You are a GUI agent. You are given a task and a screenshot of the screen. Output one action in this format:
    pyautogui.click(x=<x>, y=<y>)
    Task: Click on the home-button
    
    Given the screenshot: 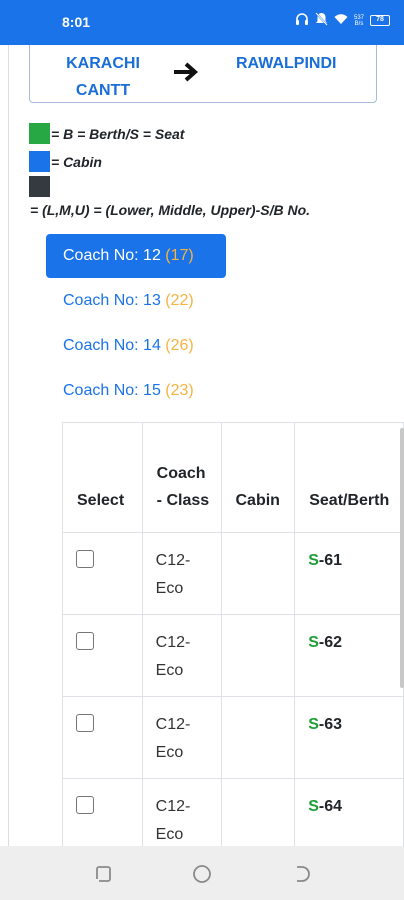 What is the action you would take?
    pyautogui.click(x=202, y=874)
    